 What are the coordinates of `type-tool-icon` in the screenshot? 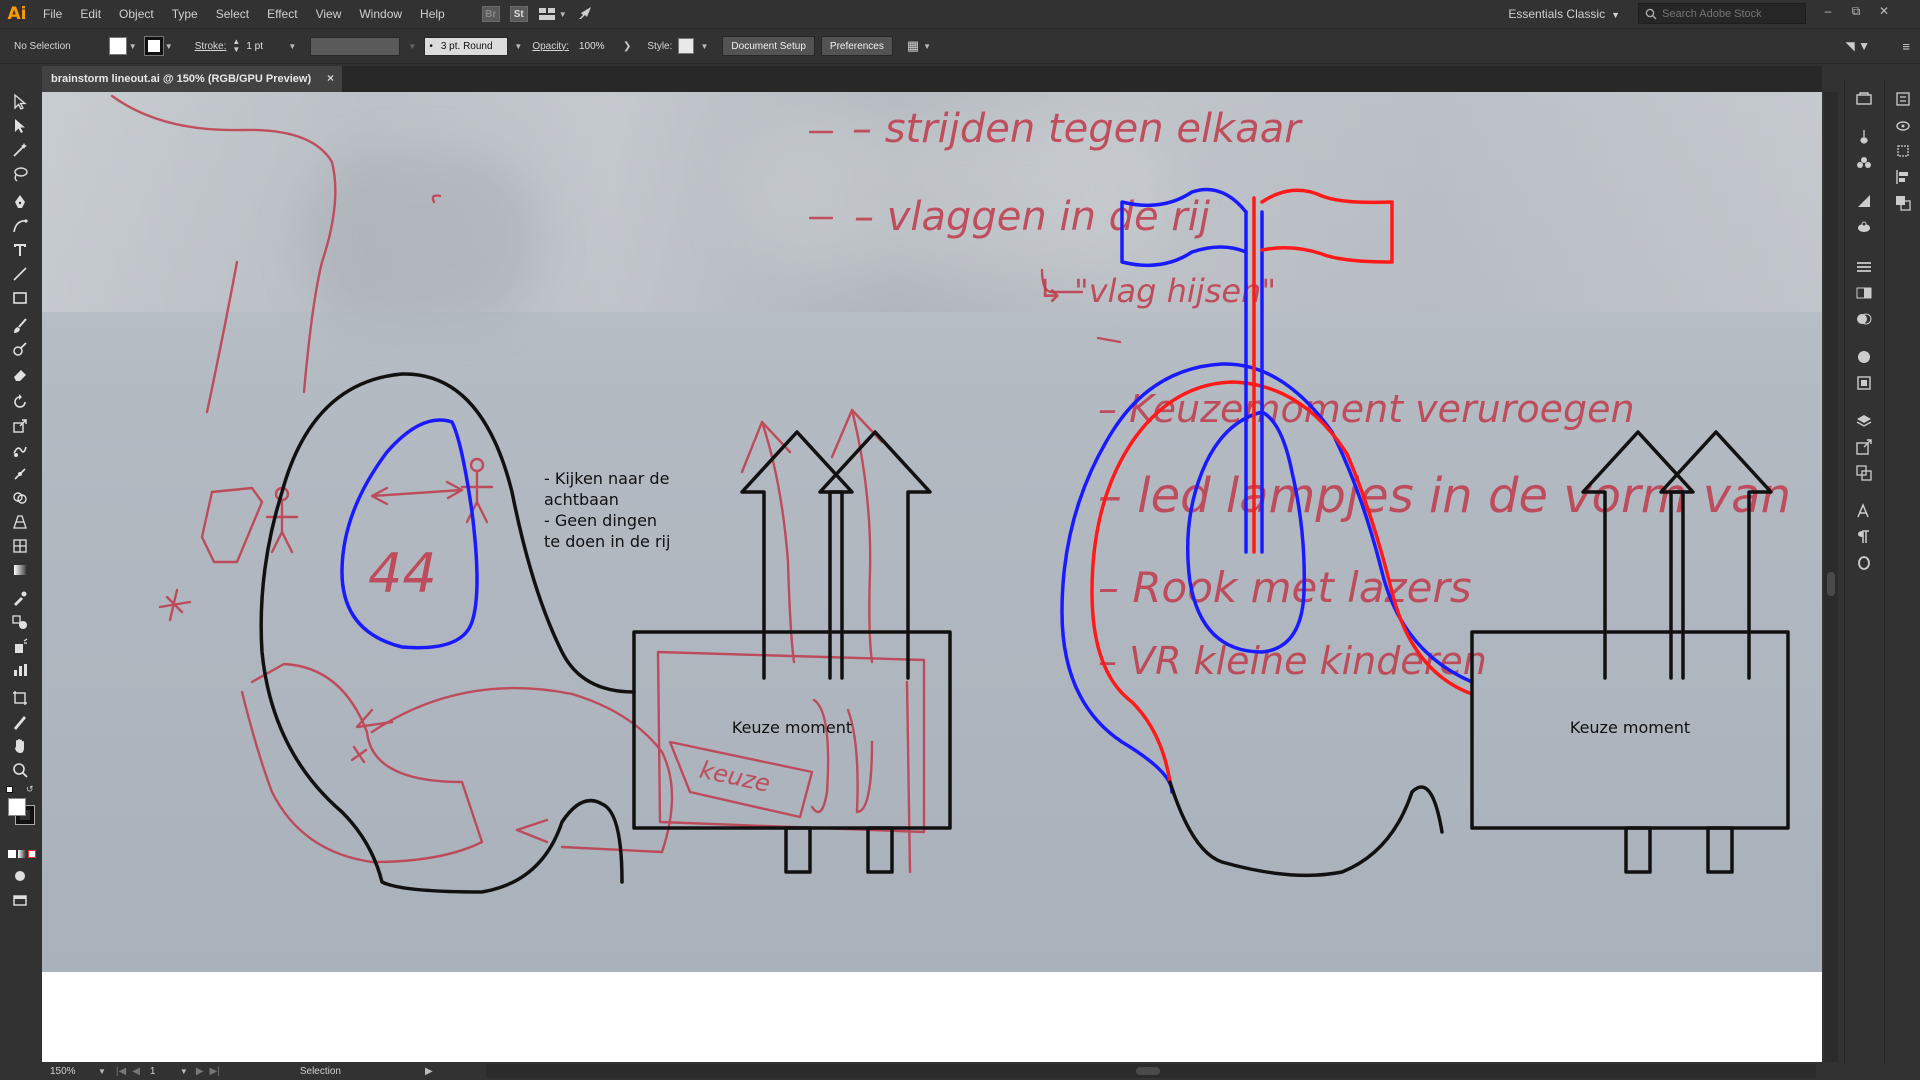 It's located at (20, 250).